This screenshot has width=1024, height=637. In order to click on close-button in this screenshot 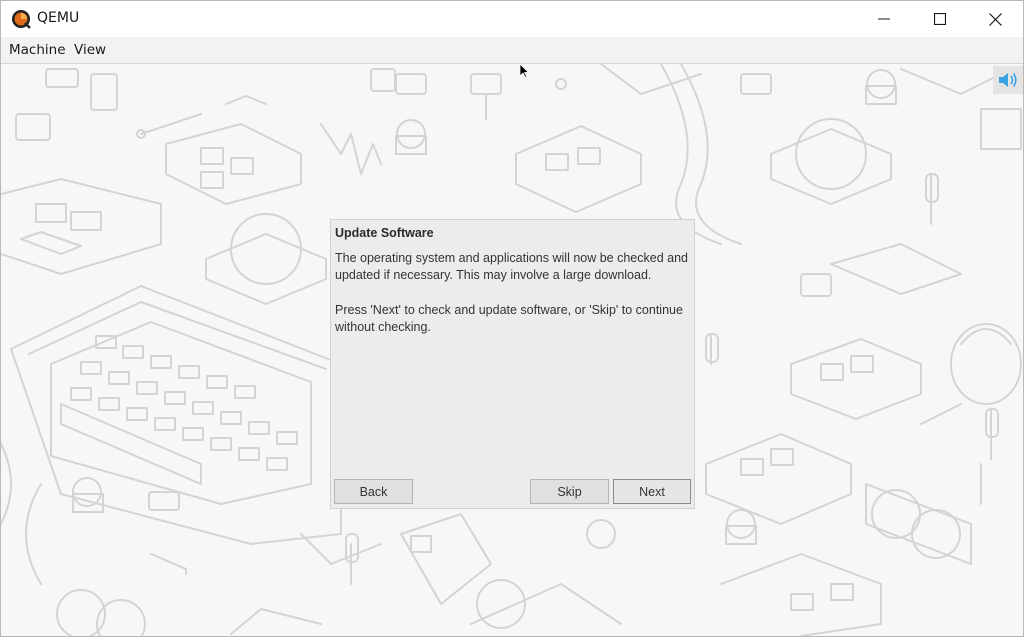, I will do `click(995, 19)`.